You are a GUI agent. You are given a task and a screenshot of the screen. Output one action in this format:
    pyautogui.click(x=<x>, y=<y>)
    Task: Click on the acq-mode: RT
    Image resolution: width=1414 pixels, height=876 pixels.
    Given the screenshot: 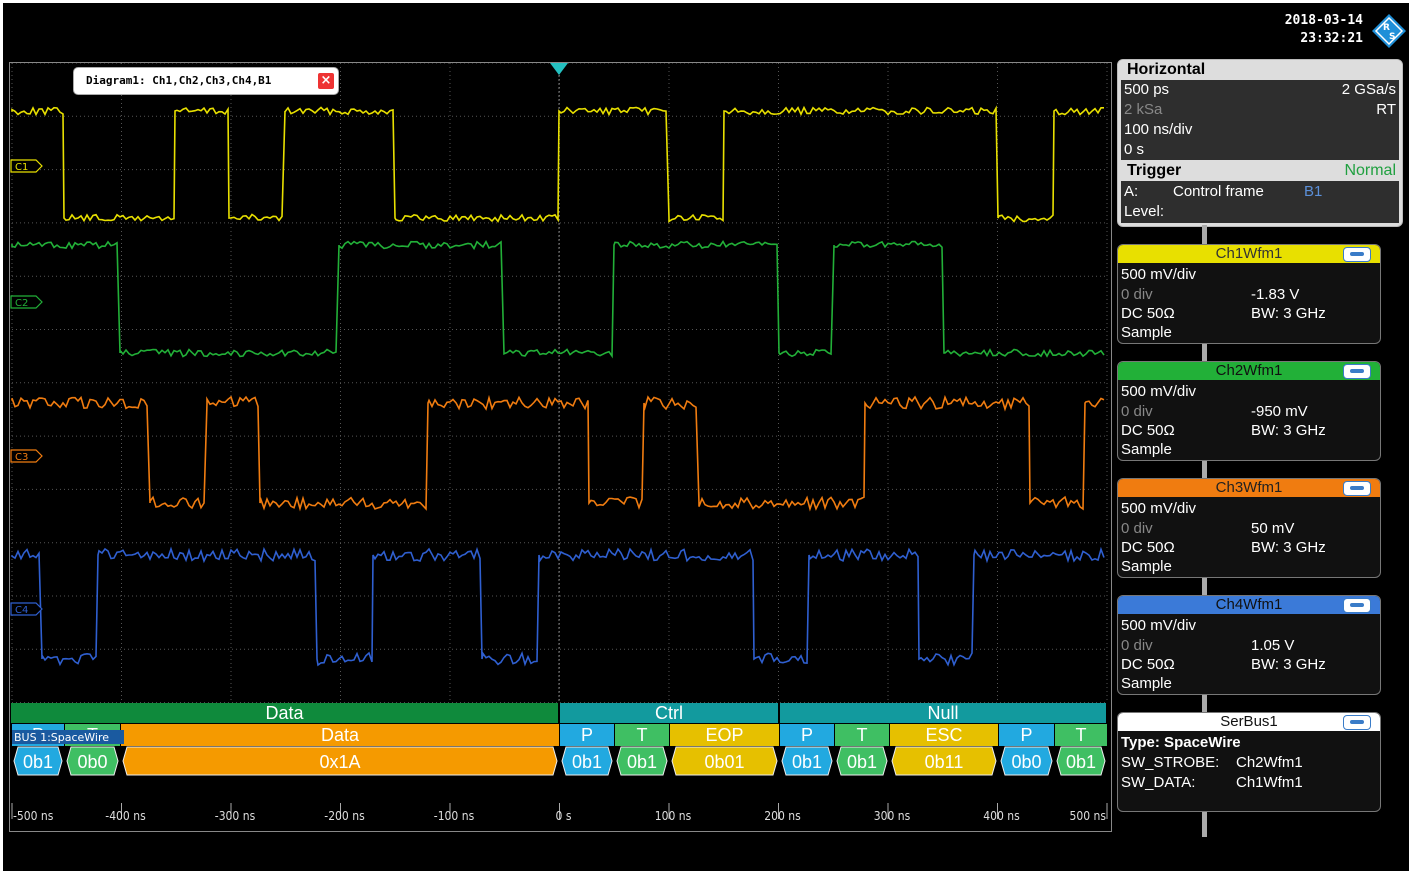 What is the action you would take?
    pyautogui.click(x=1386, y=109)
    